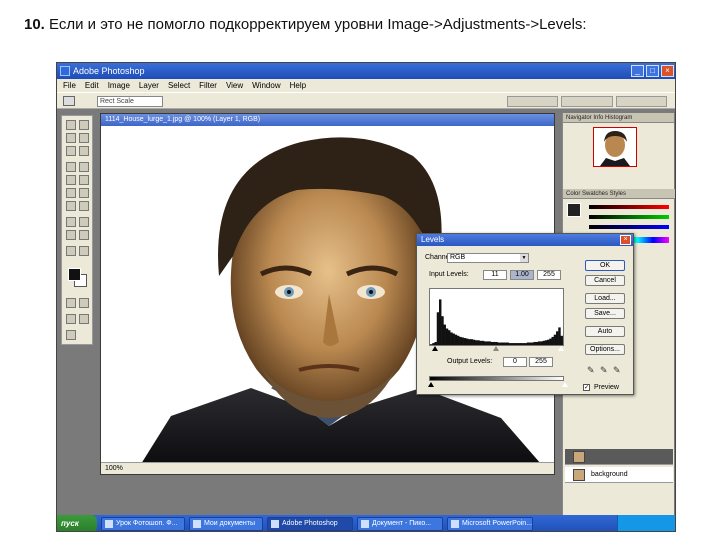  Describe the element at coordinates (522, 275) in the screenshot. I see `input-gamma-field: 1.00` at that location.